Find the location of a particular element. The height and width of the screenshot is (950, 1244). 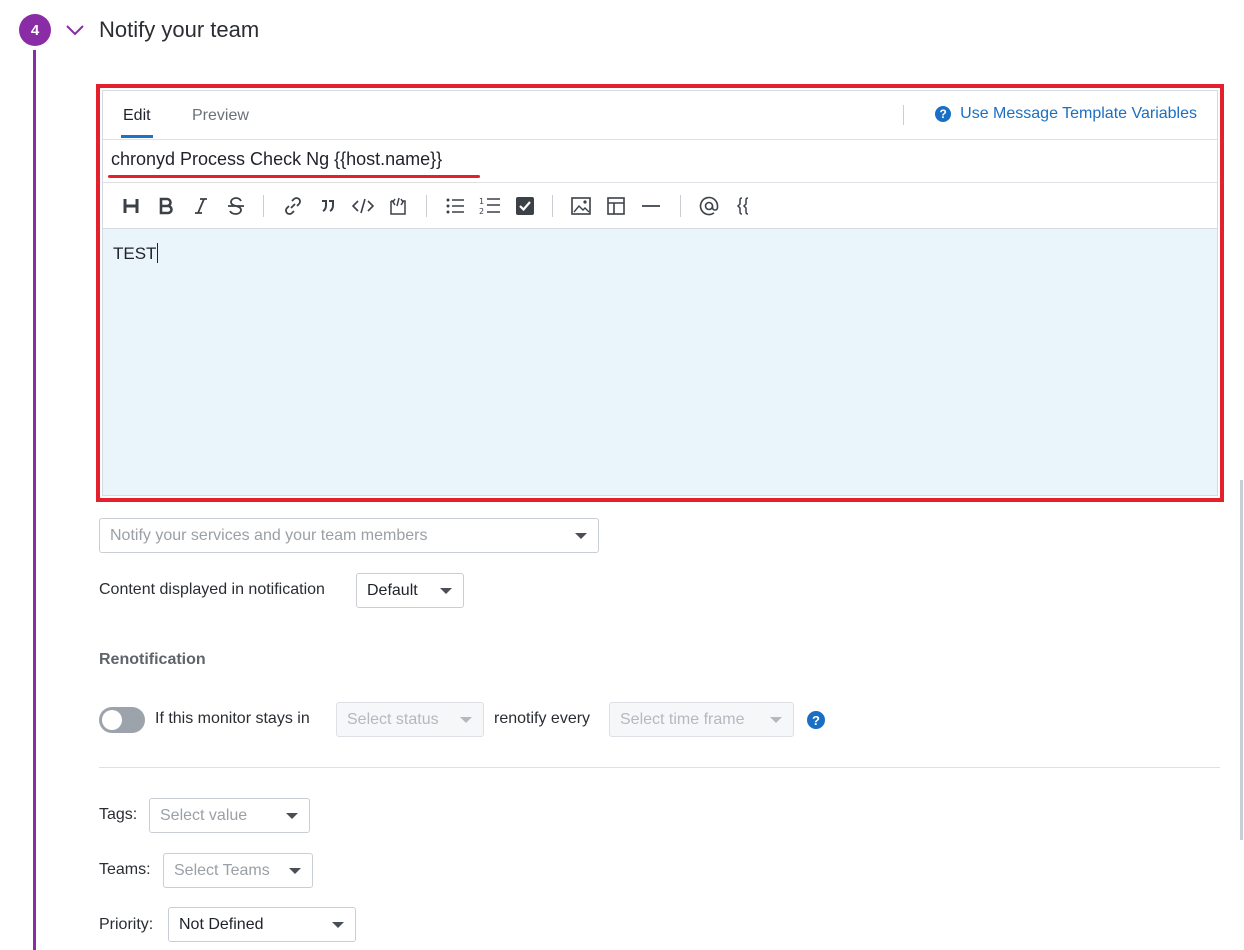

checkbox-list-icon is located at coordinates (525, 206).